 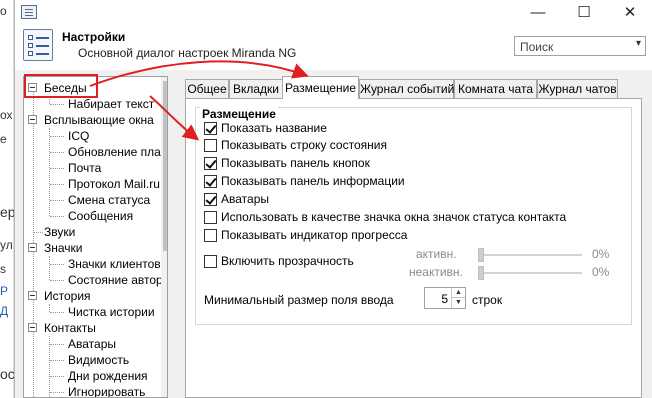 What do you see at coordinates (3, 11) in the screenshot?
I see `background-text: о` at bounding box center [3, 11].